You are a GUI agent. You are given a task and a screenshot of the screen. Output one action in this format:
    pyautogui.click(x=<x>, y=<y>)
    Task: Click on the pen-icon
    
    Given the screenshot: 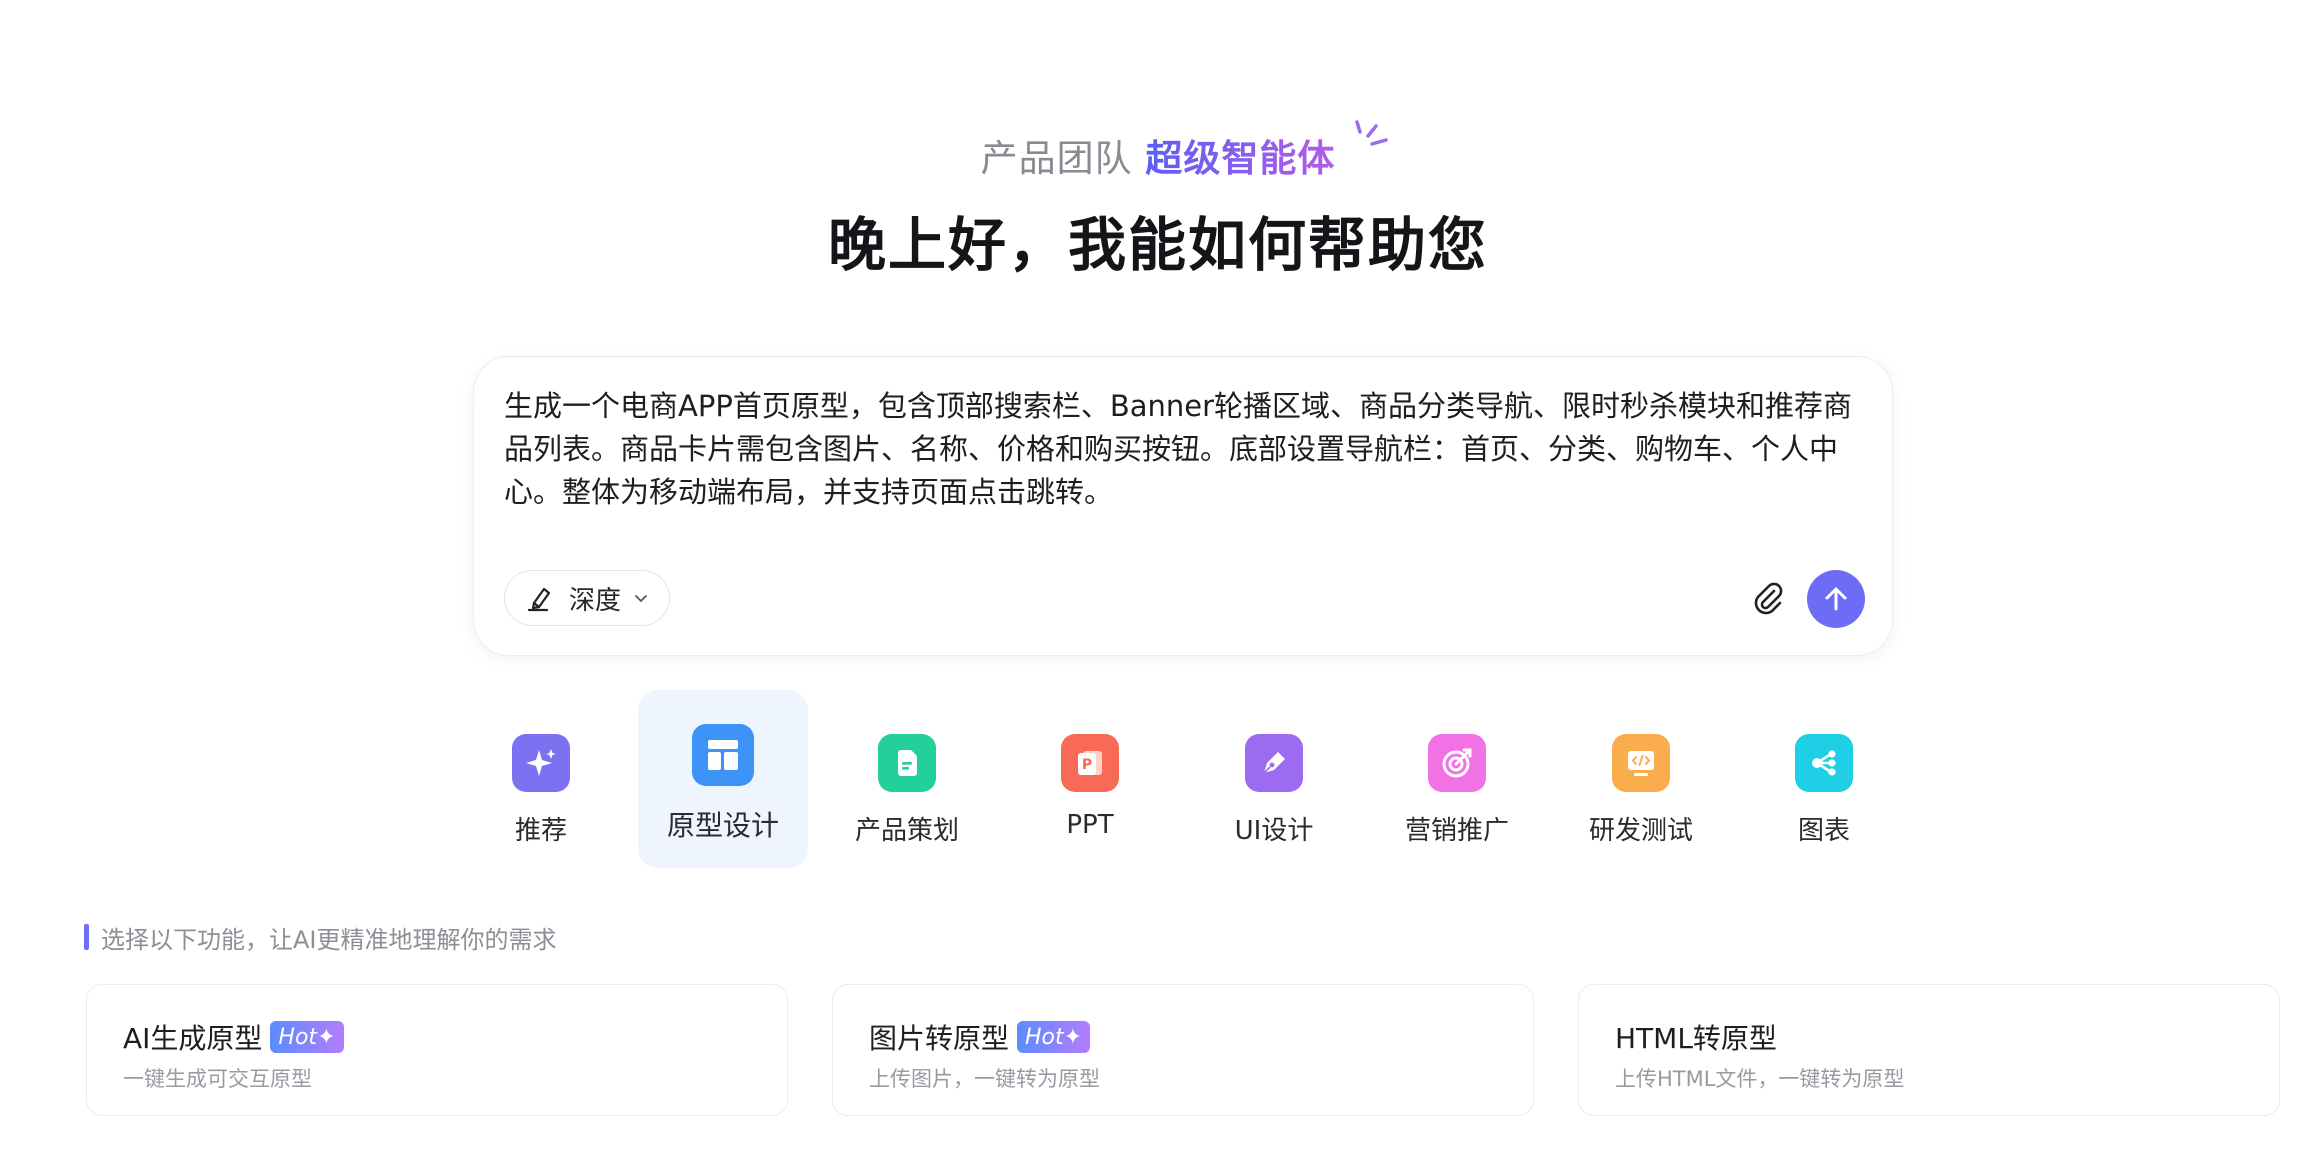 What is the action you would take?
    pyautogui.click(x=1274, y=763)
    